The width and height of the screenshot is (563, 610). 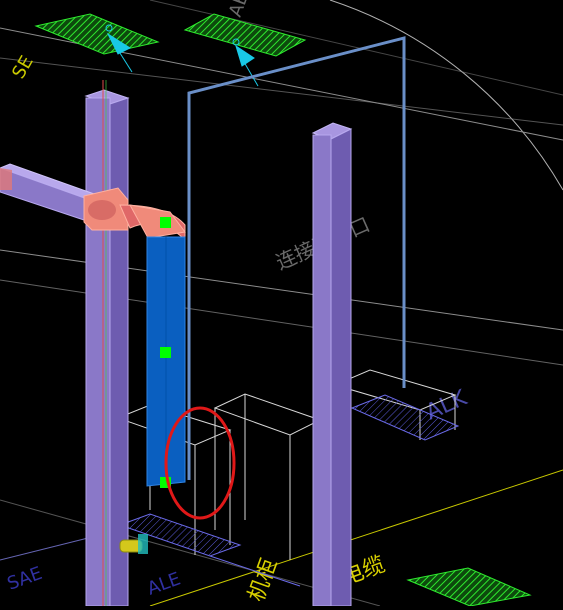 What do you see at coordinates (263, 580) in the screenshot?
I see `svg-text: 机柜` at bounding box center [263, 580].